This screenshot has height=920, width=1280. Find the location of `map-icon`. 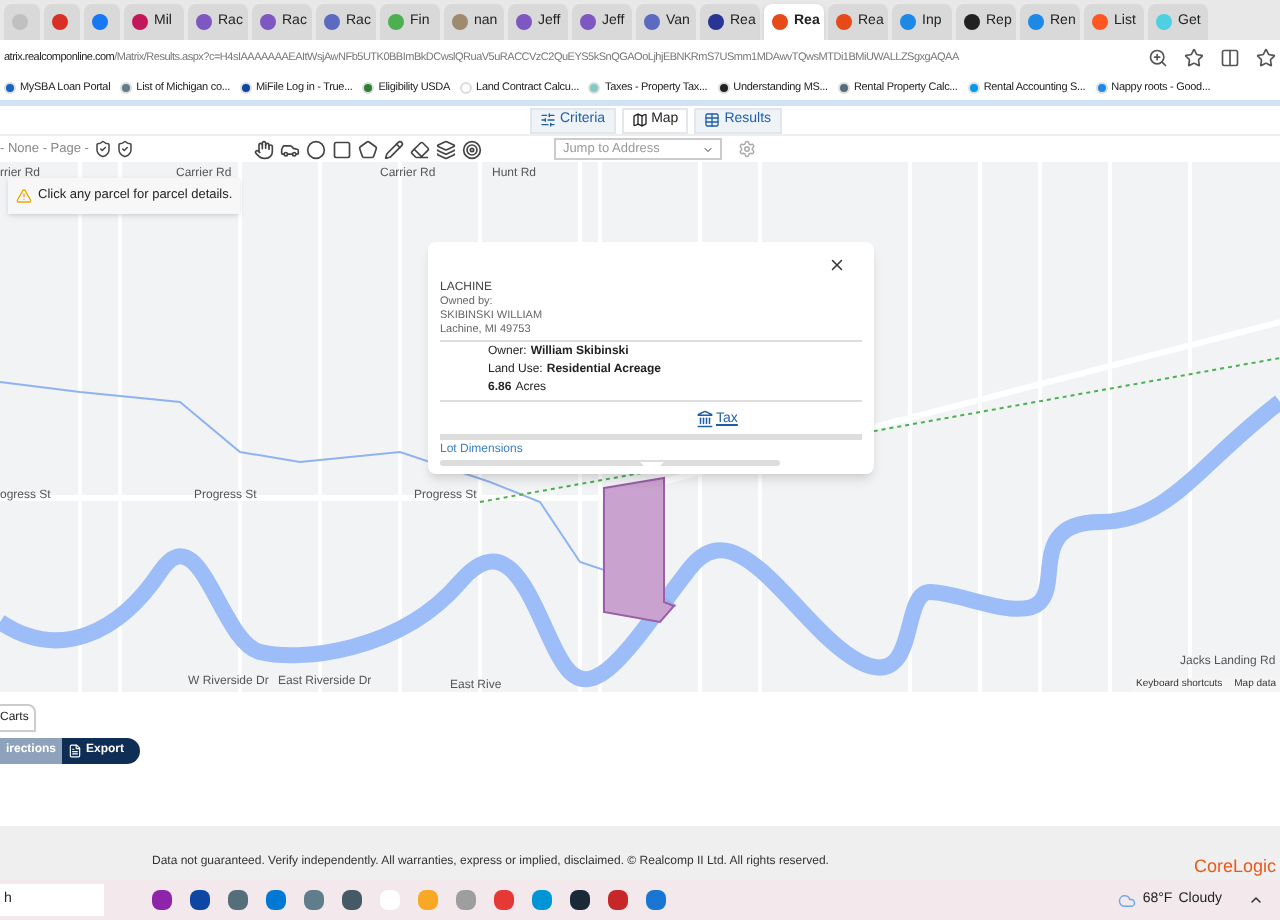

map-icon is located at coordinates (639, 120).